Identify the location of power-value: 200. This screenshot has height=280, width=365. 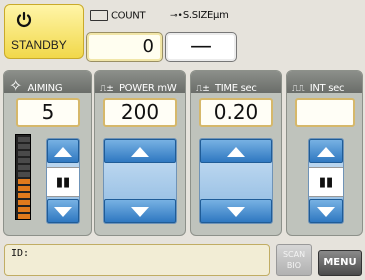
(140, 112).